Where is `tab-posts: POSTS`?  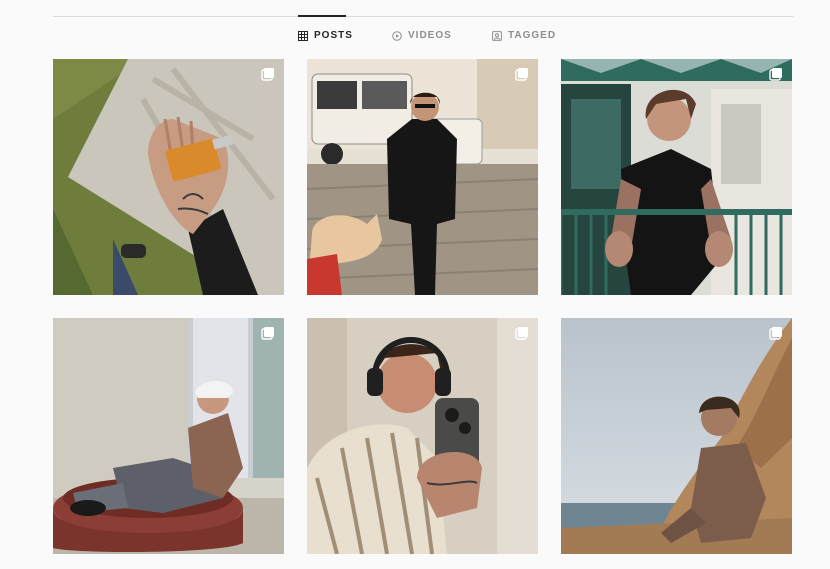 tab-posts: POSTS is located at coordinates (325, 35).